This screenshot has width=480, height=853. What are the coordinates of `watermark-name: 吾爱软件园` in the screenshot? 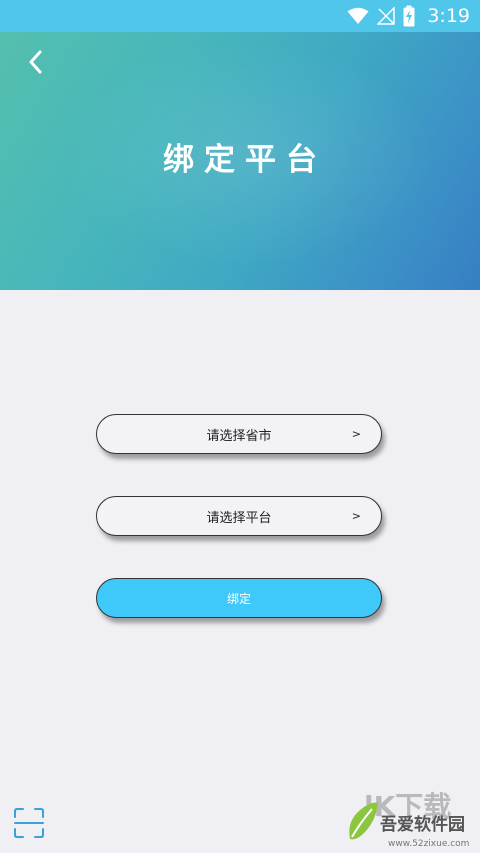 It's located at (422, 825).